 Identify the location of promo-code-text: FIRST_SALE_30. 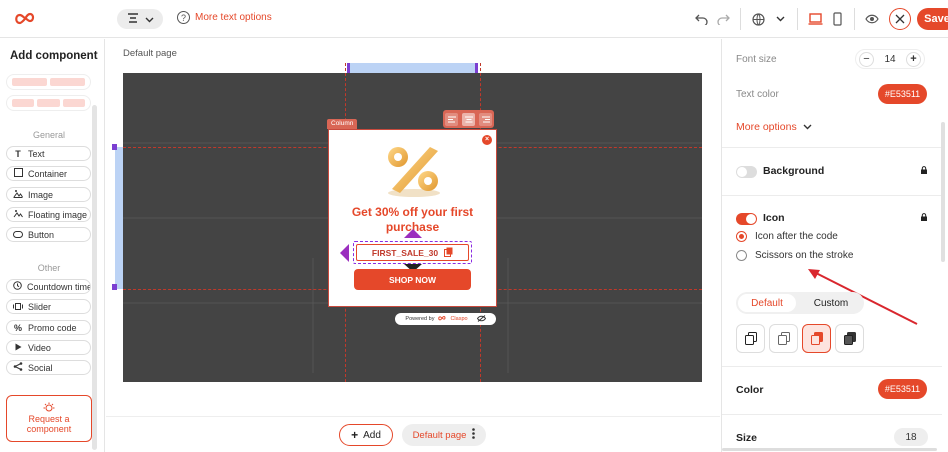
(405, 252).